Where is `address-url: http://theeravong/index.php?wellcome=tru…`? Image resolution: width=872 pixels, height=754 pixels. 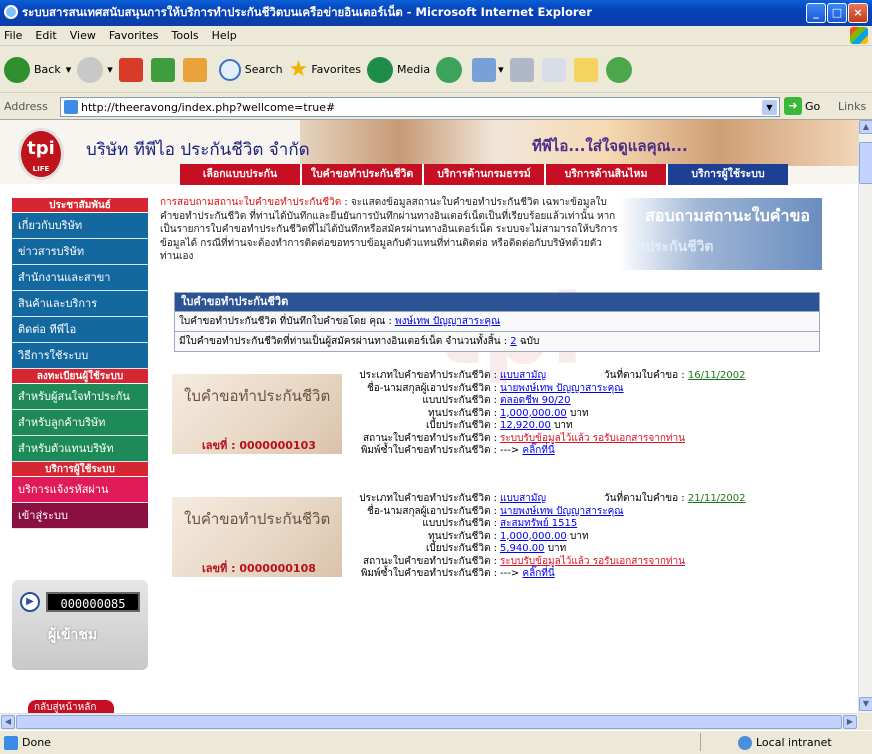 address-url: http://theeravong/index.php?wellcome=tru… is located at coordinates (208, 107).